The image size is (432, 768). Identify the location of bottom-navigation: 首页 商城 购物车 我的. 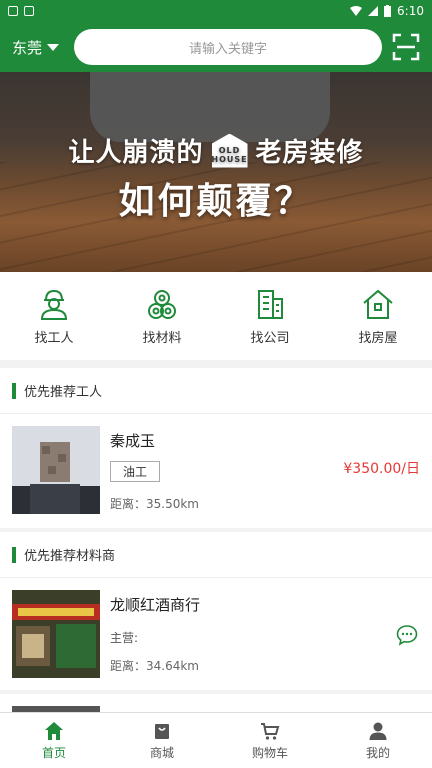
(216, 740).